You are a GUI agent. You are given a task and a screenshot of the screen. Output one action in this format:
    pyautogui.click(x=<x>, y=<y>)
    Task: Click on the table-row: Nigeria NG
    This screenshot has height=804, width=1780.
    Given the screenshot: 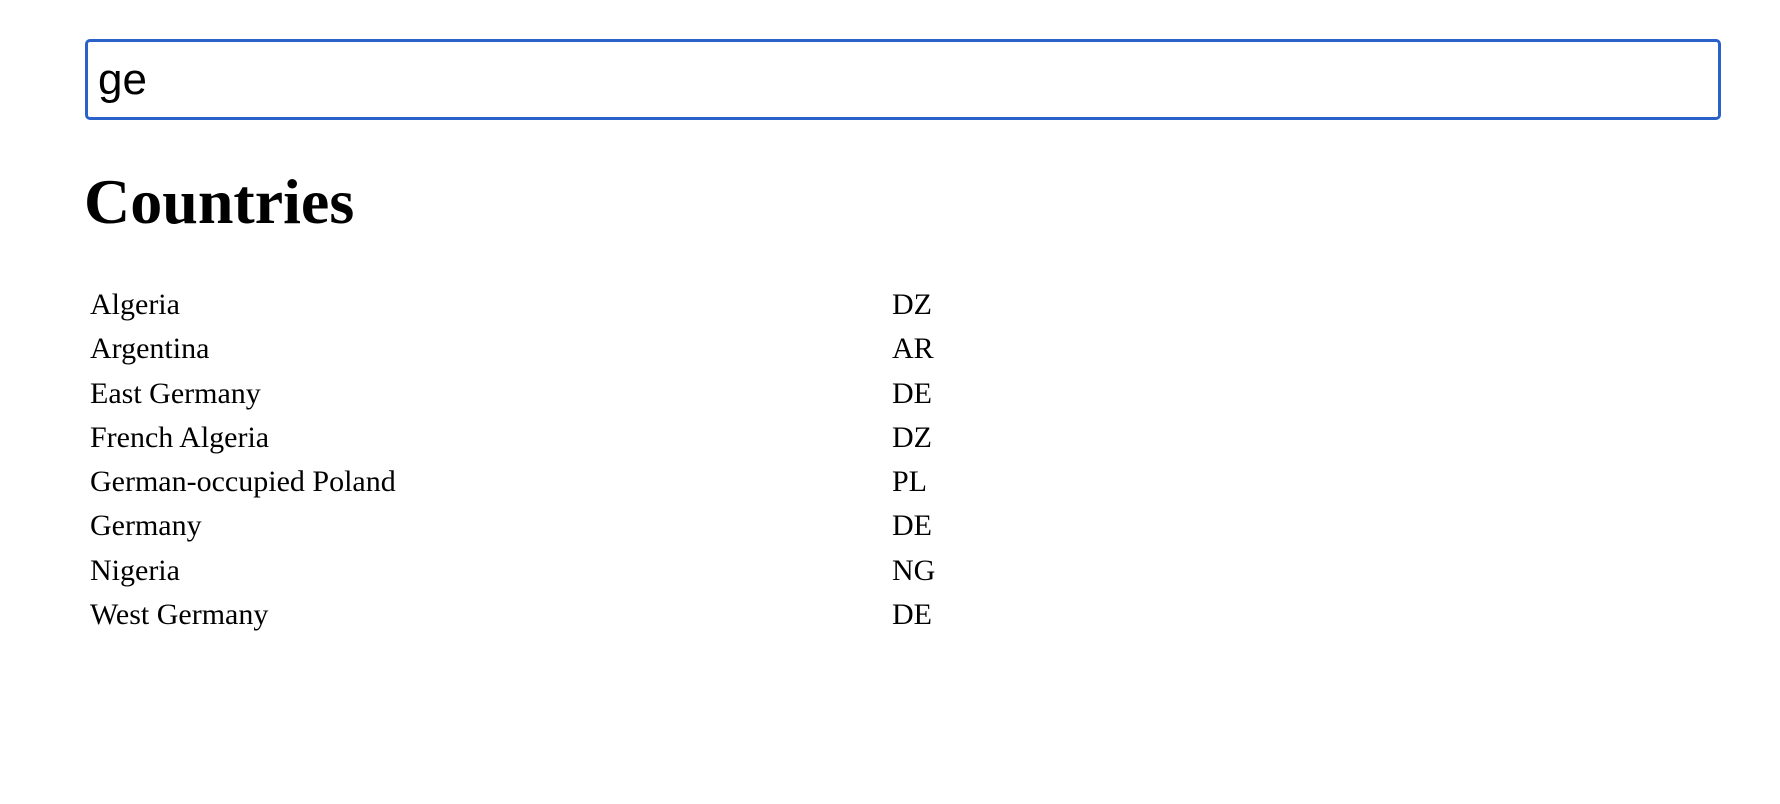 What is the action you would take?
    pyautogui.click(x=512, y=571)
    